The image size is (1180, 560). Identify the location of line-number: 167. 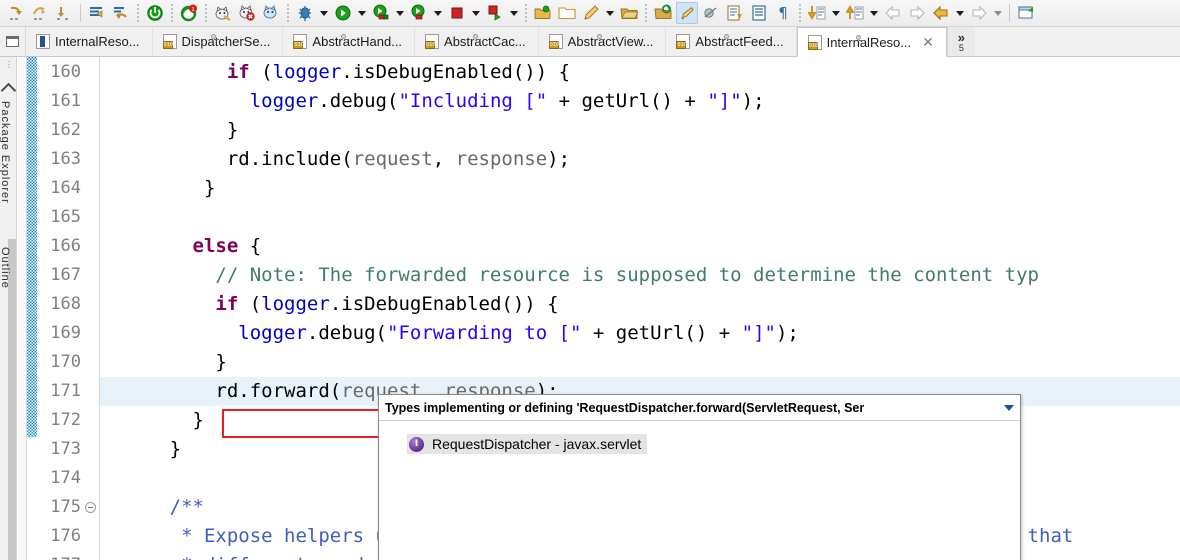
(65, 275).